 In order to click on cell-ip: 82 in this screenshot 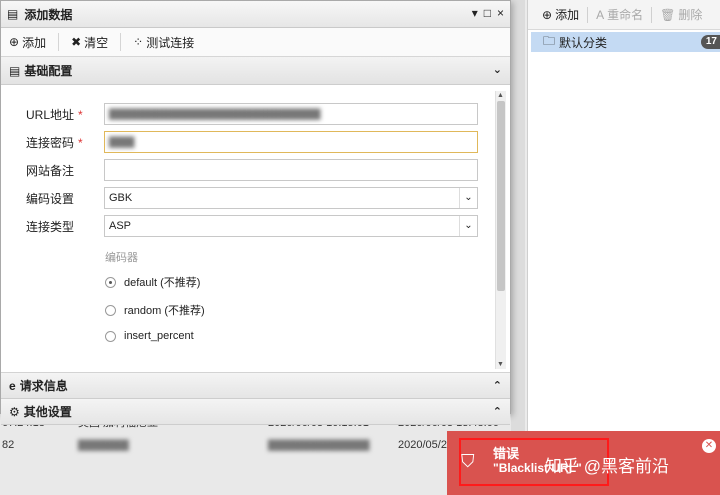, I will do `click(8, 445)`.